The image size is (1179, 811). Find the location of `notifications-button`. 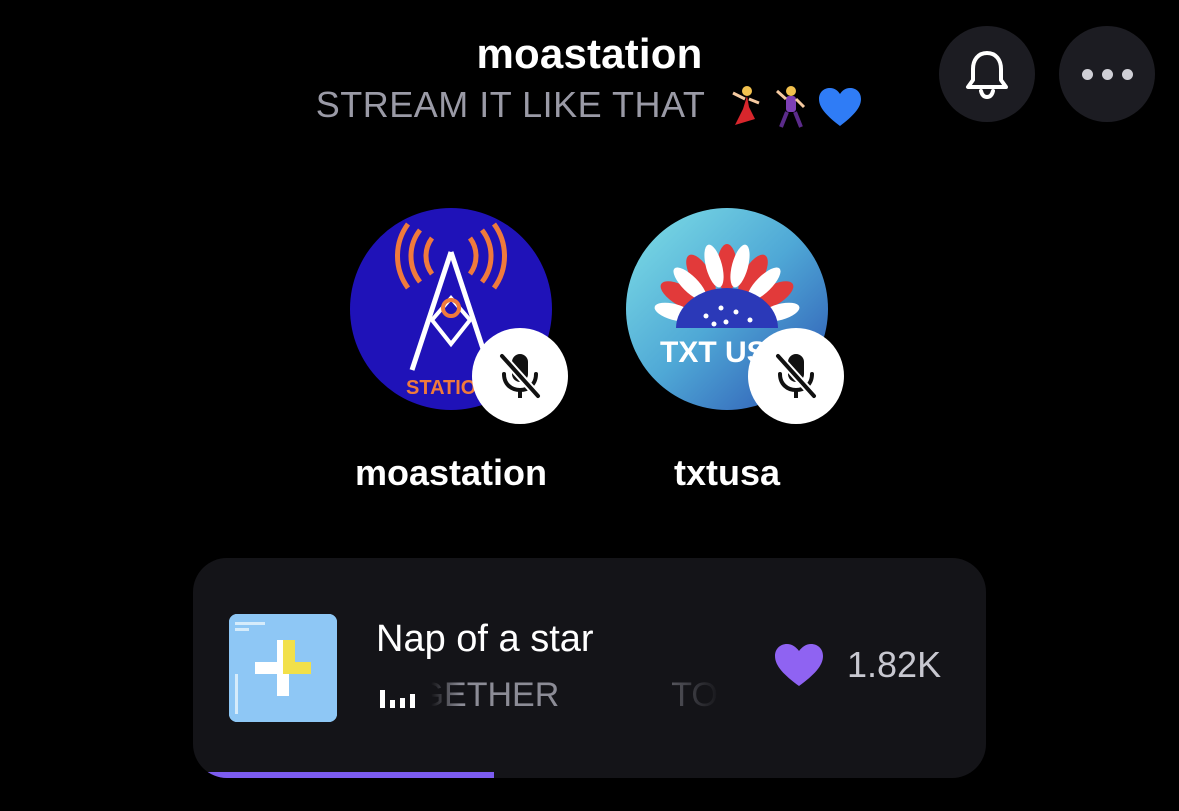

notifications-button is located at coordinates (987, 74).